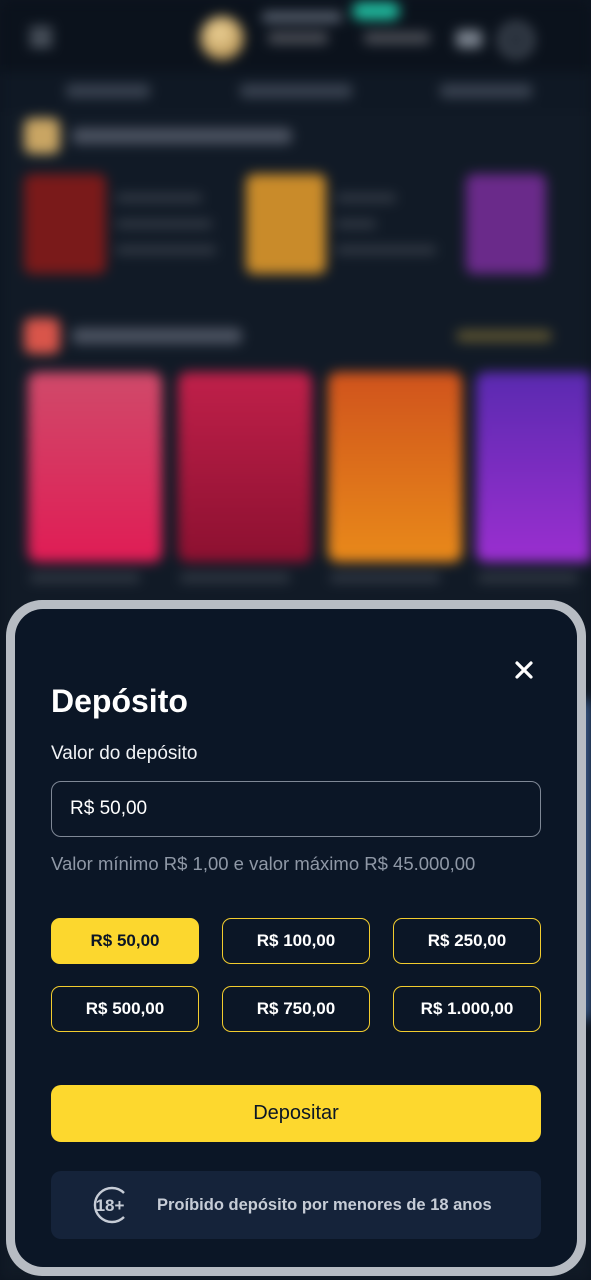  I want to click on close-icon, so click(524, 670).